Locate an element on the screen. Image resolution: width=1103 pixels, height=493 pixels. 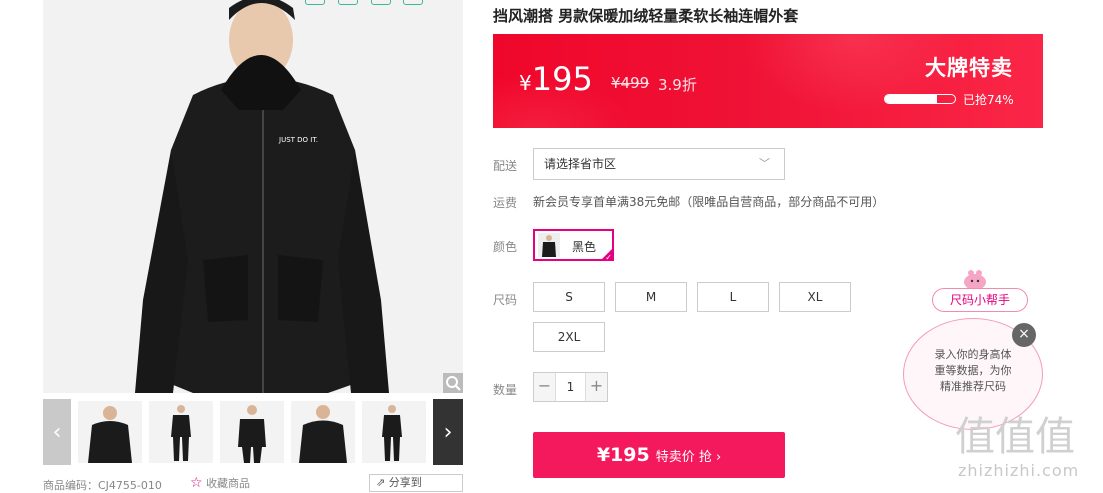
sold-progress-fill is located at coordinates (911, 99).